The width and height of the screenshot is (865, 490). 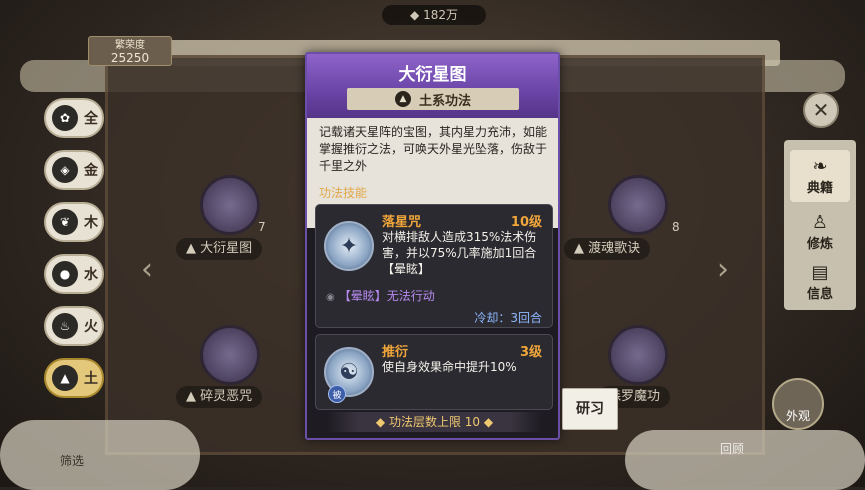 What do you see at coordinates (226, 396) in the screenshot?
I see `technique-card-name: 碎灵恶咒` at bounding box center [226, 396].